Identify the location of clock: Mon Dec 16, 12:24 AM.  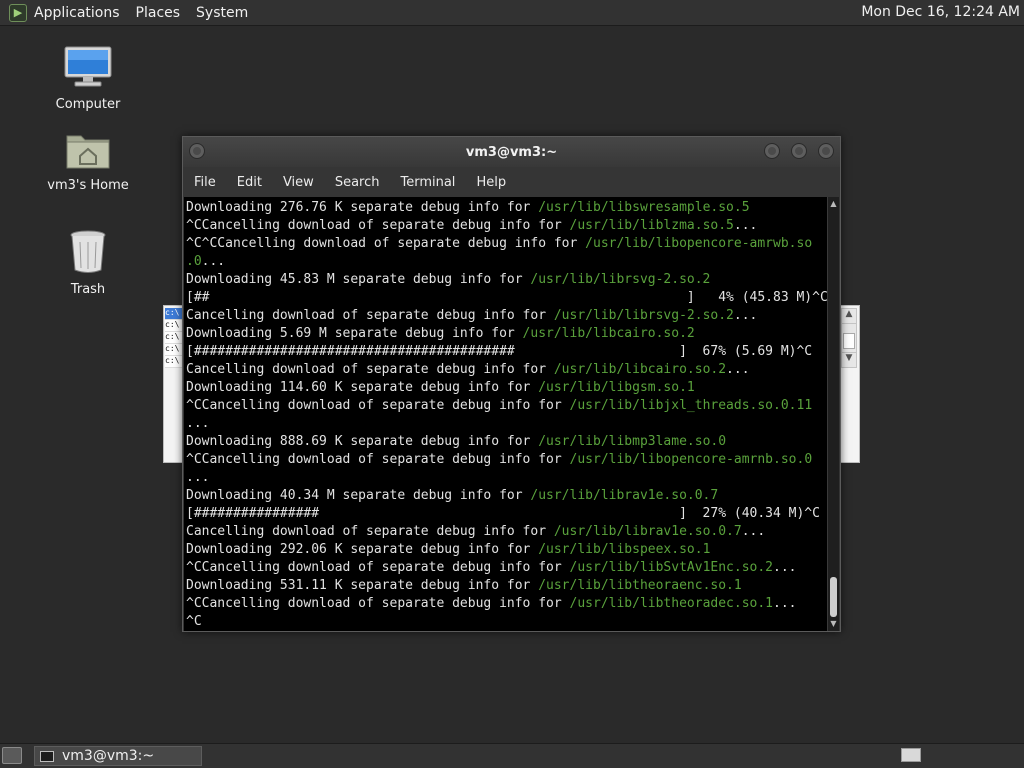
(940, 12).